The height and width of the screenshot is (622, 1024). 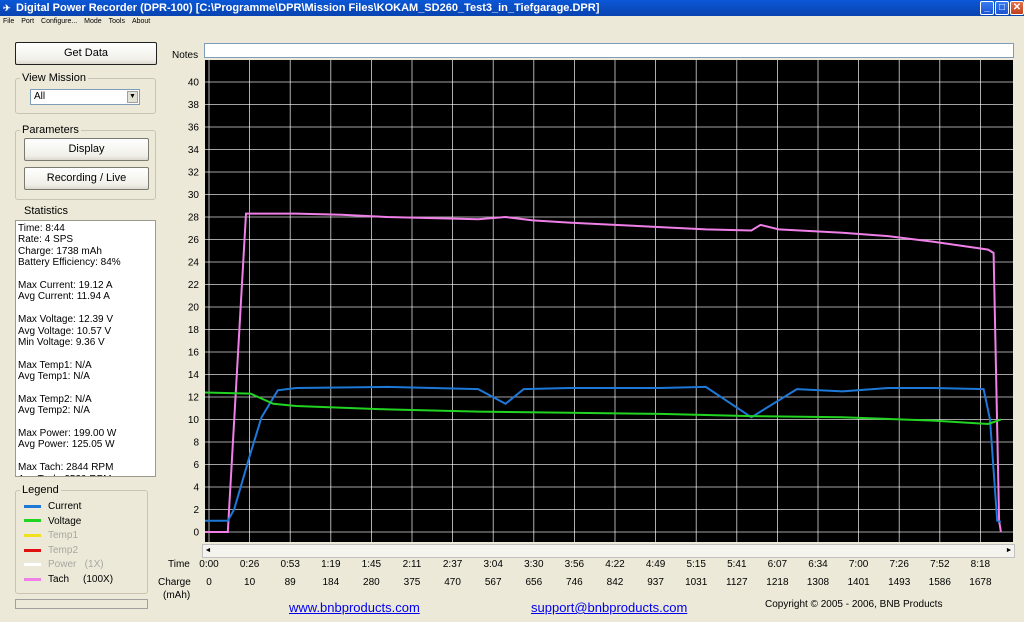 What do you see at coordinates (132, 97) in the screenshot?
I see `chevron-down-icon: ▼` at bounding box center [132, 97].